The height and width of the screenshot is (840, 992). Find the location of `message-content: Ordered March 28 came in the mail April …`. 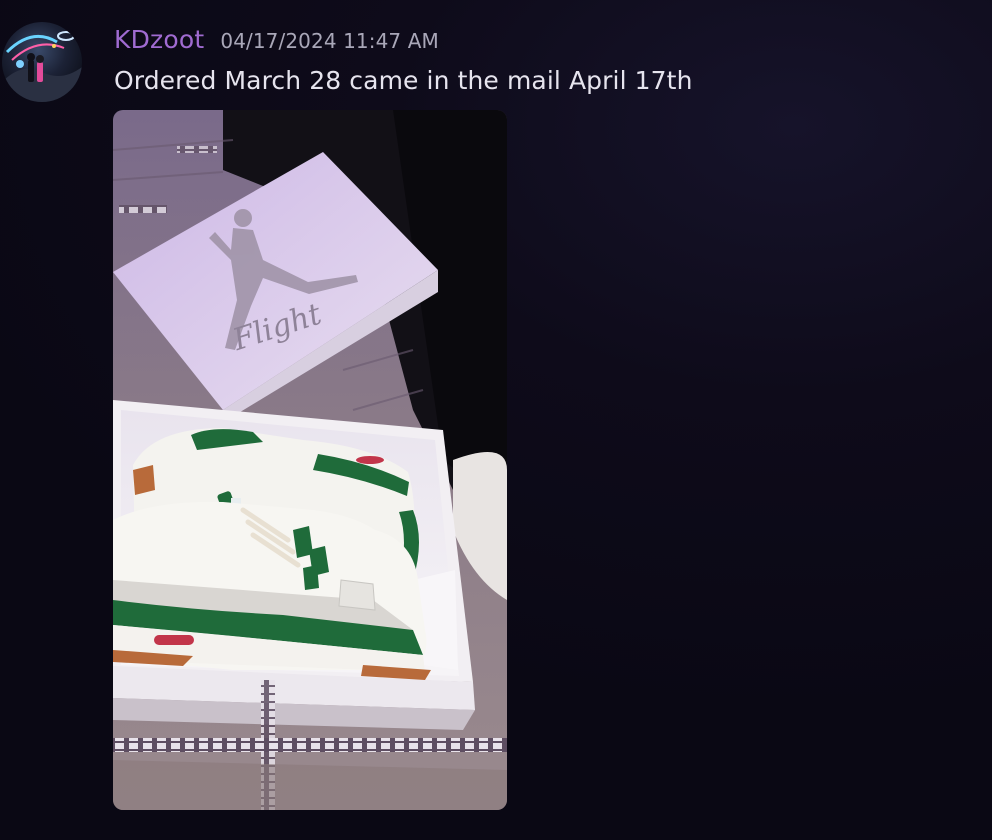

message-content: Ordered March 28 came in the mail April … is located at coordinates (403, 80).